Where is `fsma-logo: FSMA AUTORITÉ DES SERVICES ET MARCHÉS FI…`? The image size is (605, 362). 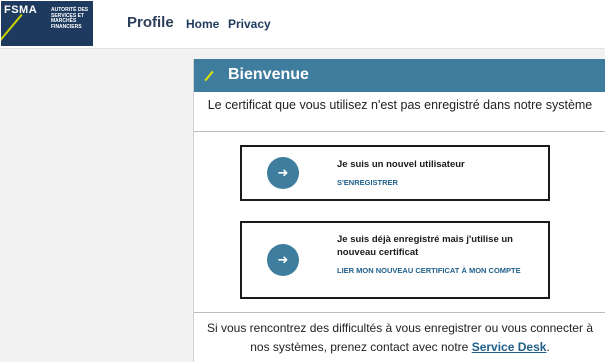
fsma-logo: FSMA AUTORITÉ DES SERVICES ET MARCHÉS FI… is located at coordinates (47, 23).